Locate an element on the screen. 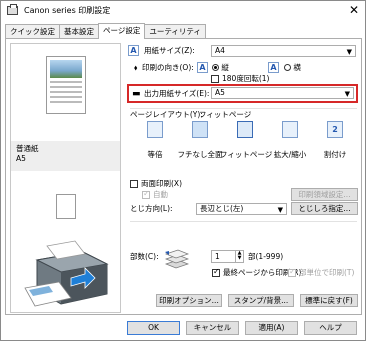  auto-duplex-checkbox is located at coordinates (146, 194).